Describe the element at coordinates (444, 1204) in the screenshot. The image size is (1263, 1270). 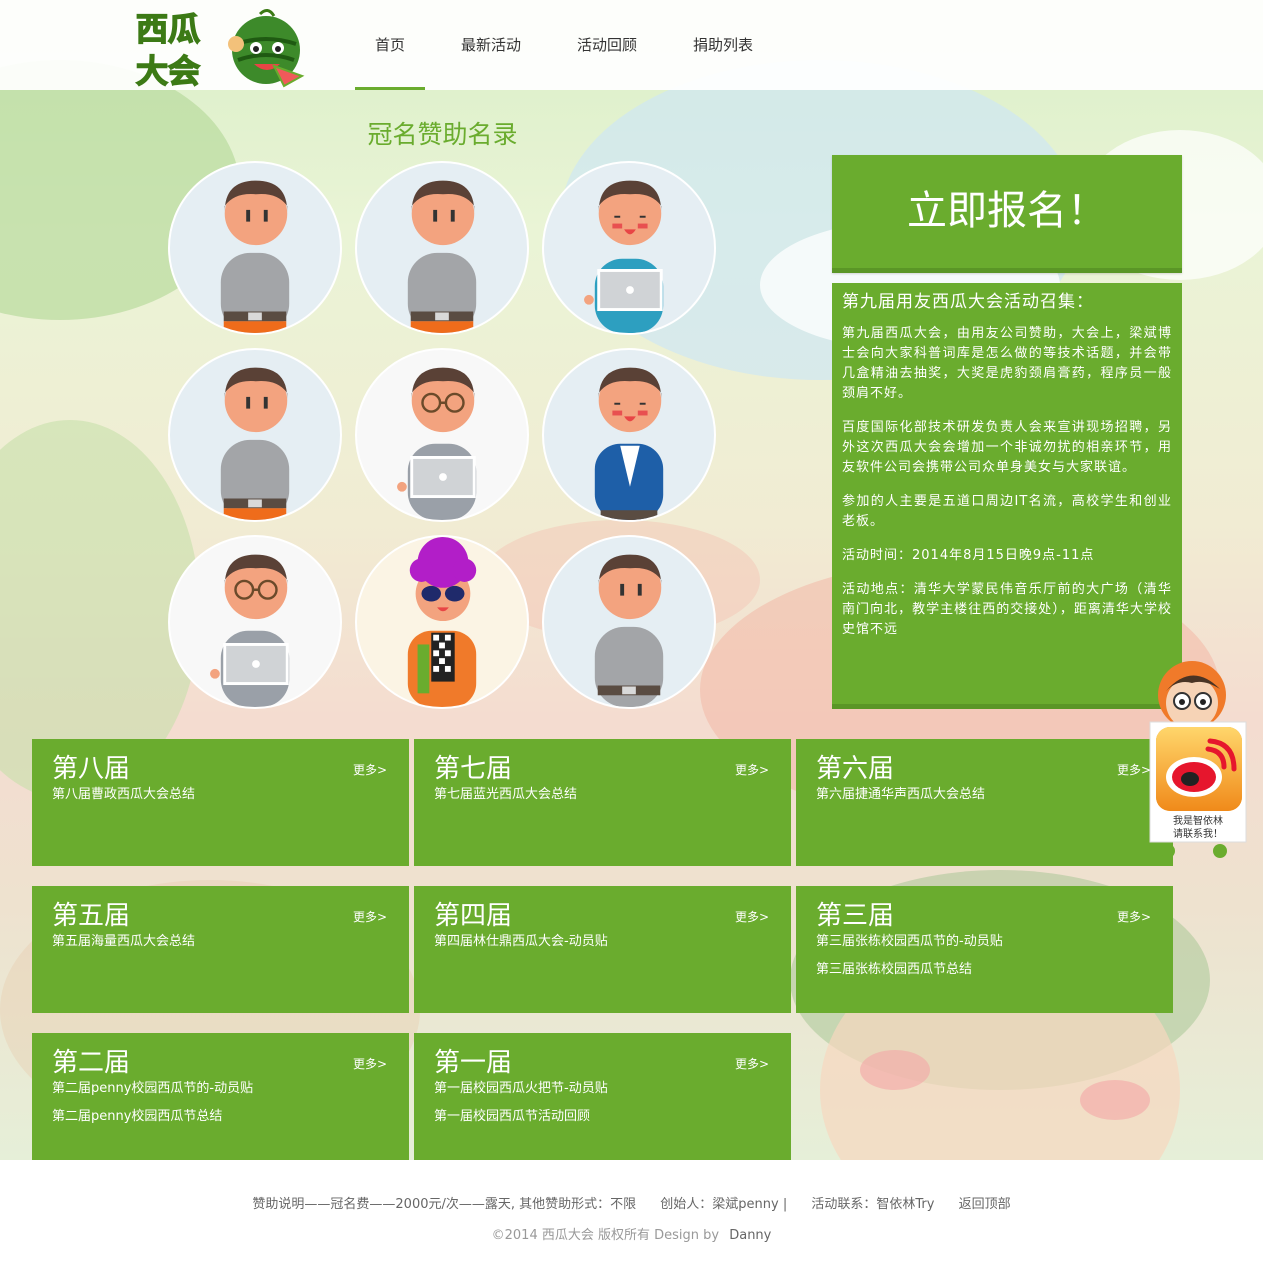
I see `footer-sponsor-note: 赞助说明——冠名费——2000元/次——露天, 其他赞助形式：不限` at that location.